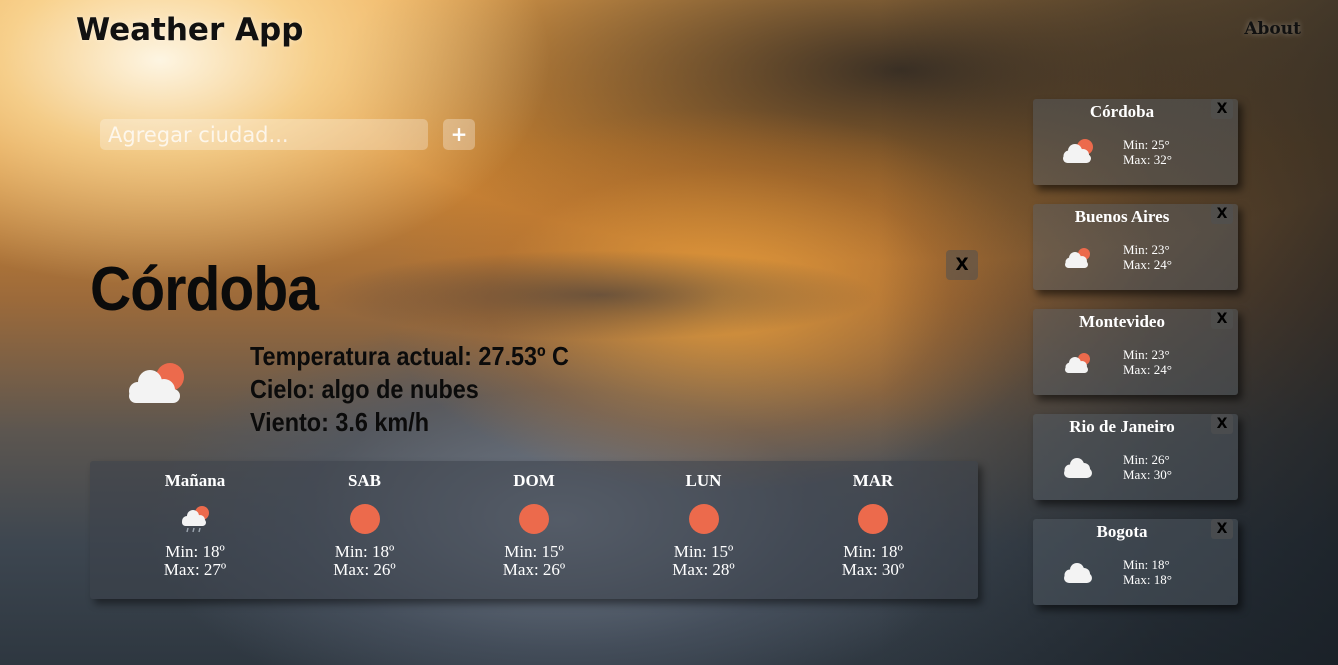 This screenshot has height=665, width=1338. Describe the element at coordinates (195, 480) in the screenshot. I see `forecast-day-name: Mañana` at that location.